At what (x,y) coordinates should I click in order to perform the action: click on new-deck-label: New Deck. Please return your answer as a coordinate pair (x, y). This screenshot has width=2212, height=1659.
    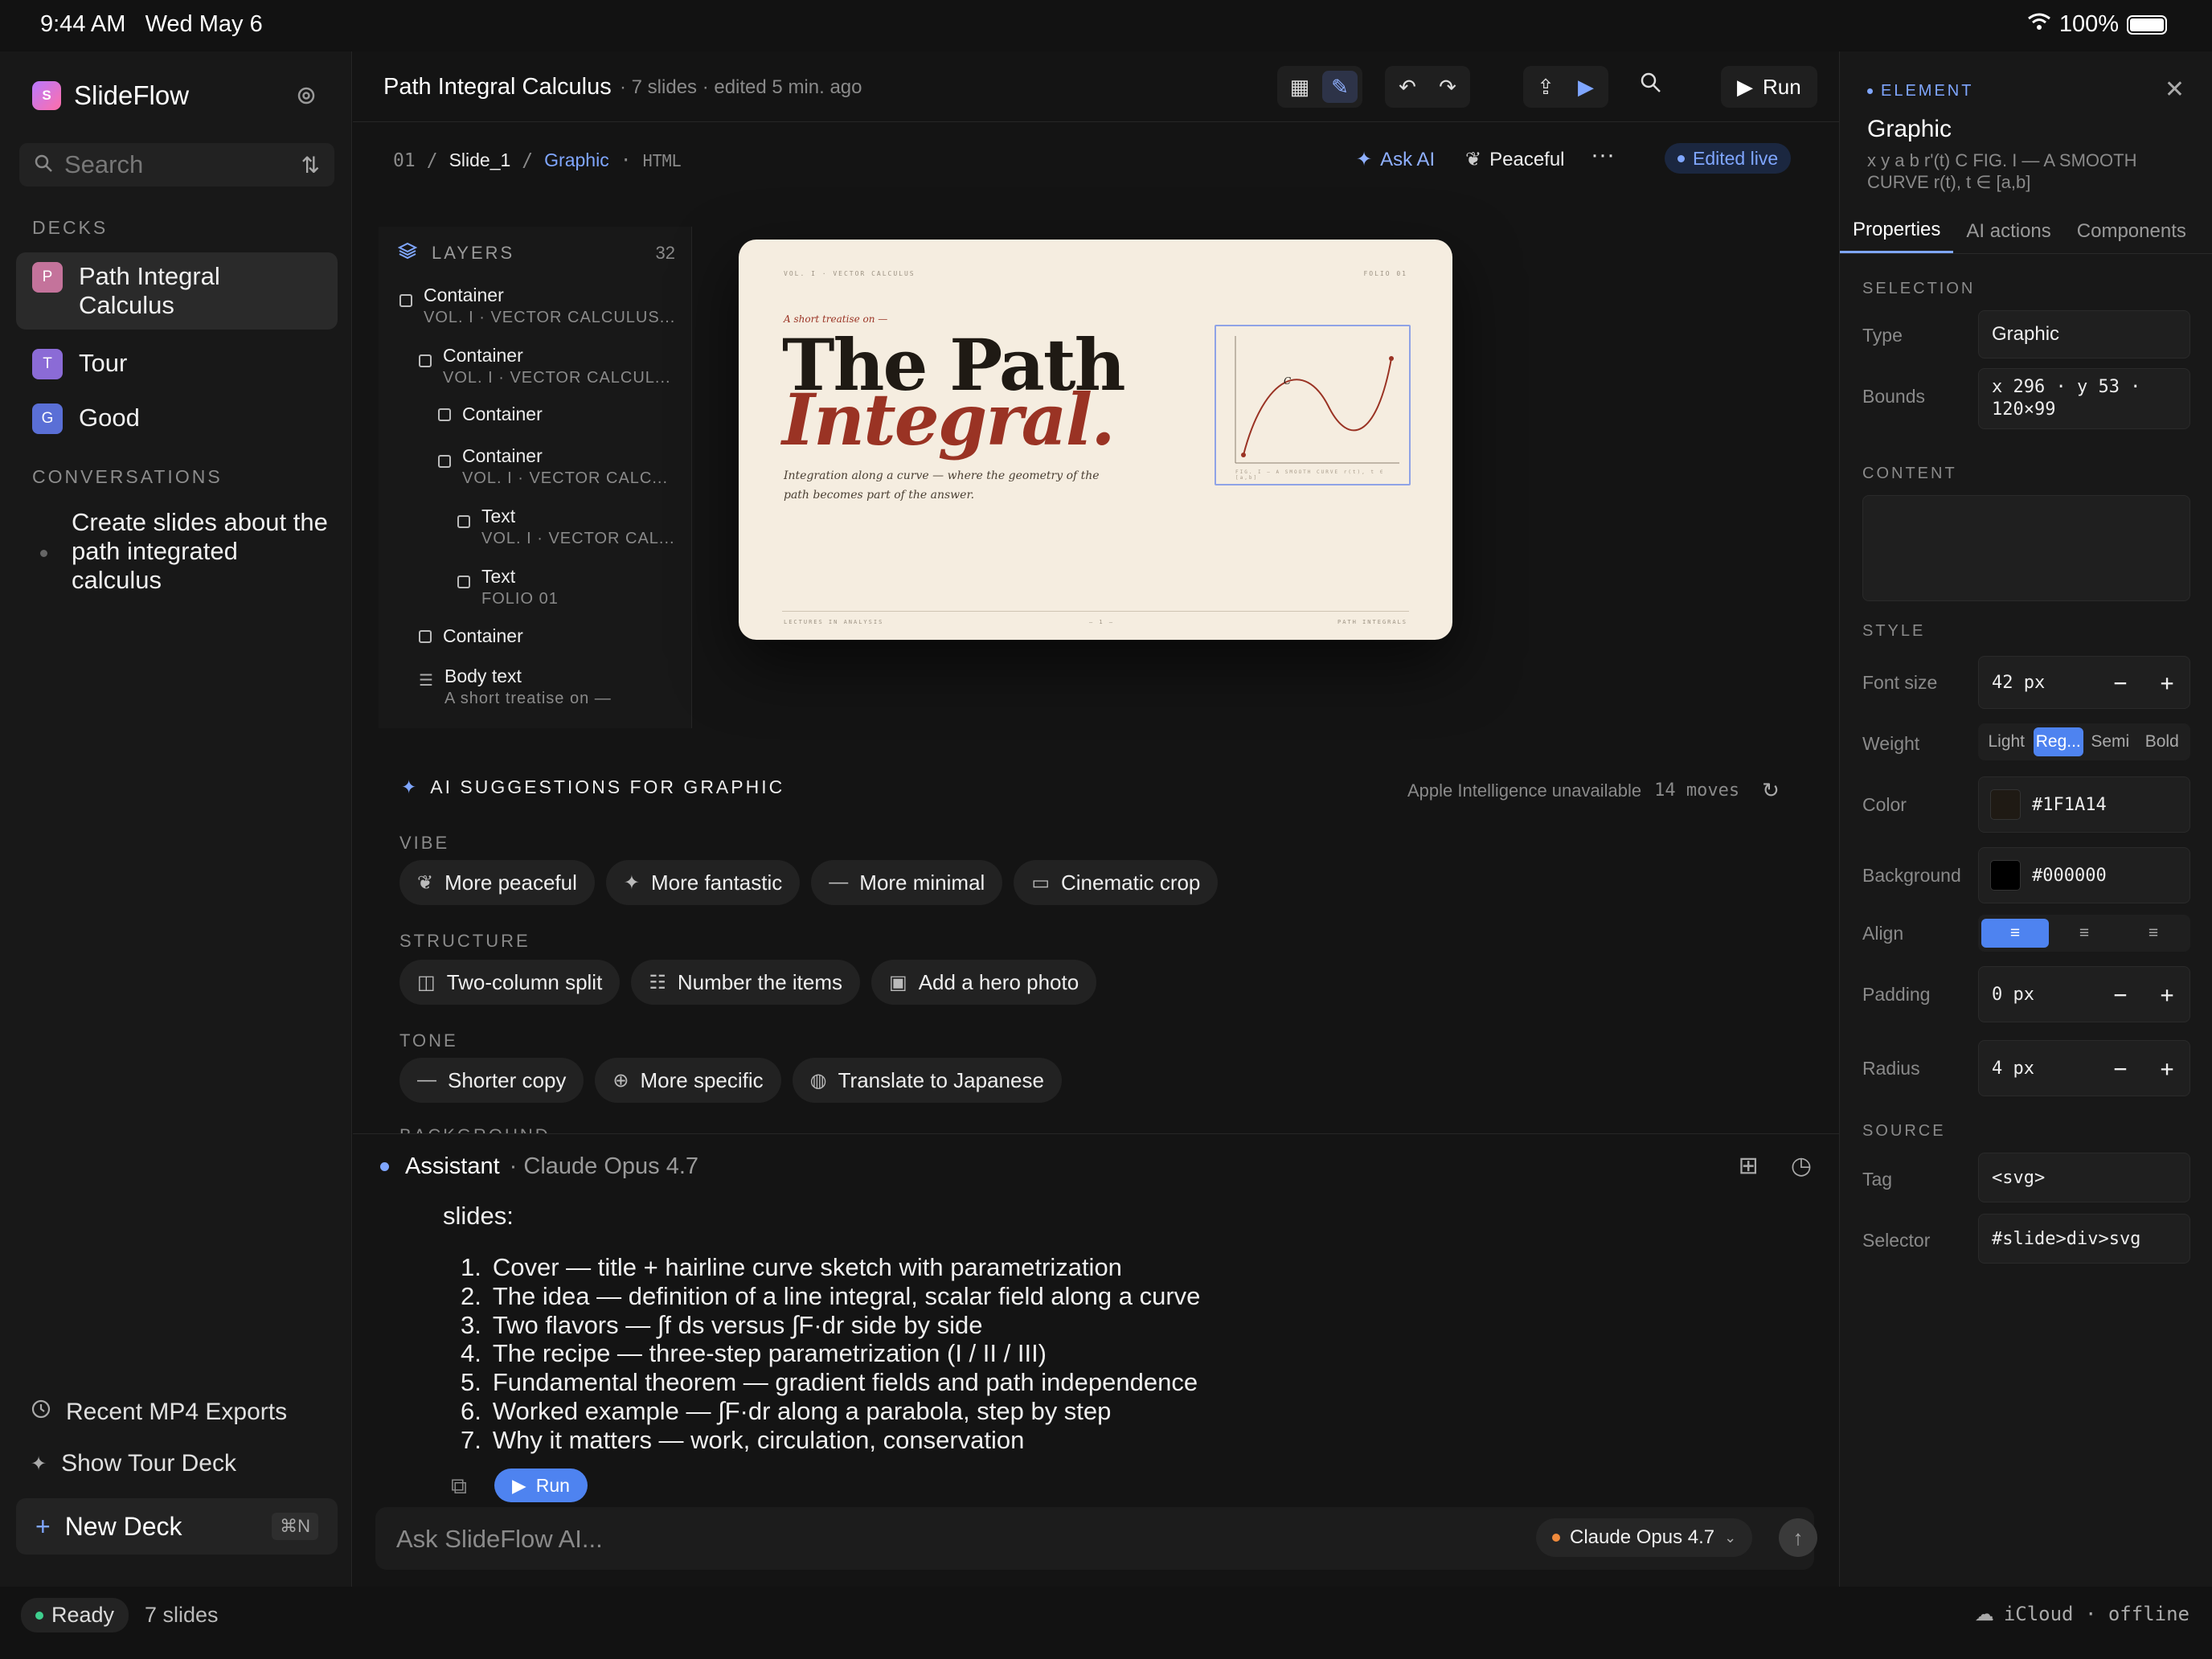
    Looking at the image, I should click on (123, 1526).